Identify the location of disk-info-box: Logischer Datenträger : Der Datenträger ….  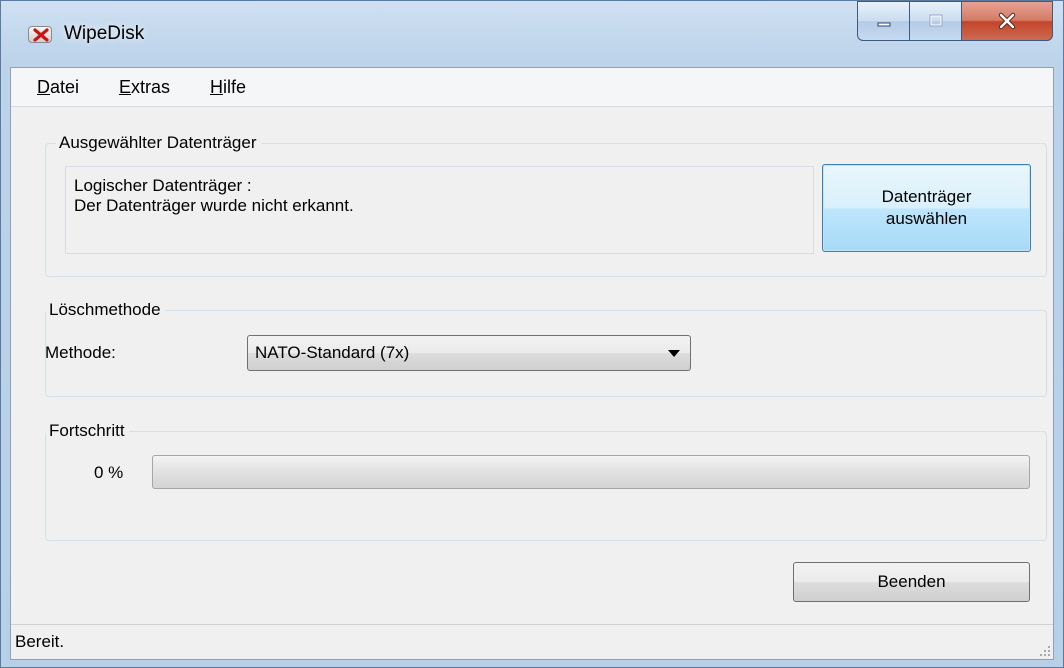
(439, 210).